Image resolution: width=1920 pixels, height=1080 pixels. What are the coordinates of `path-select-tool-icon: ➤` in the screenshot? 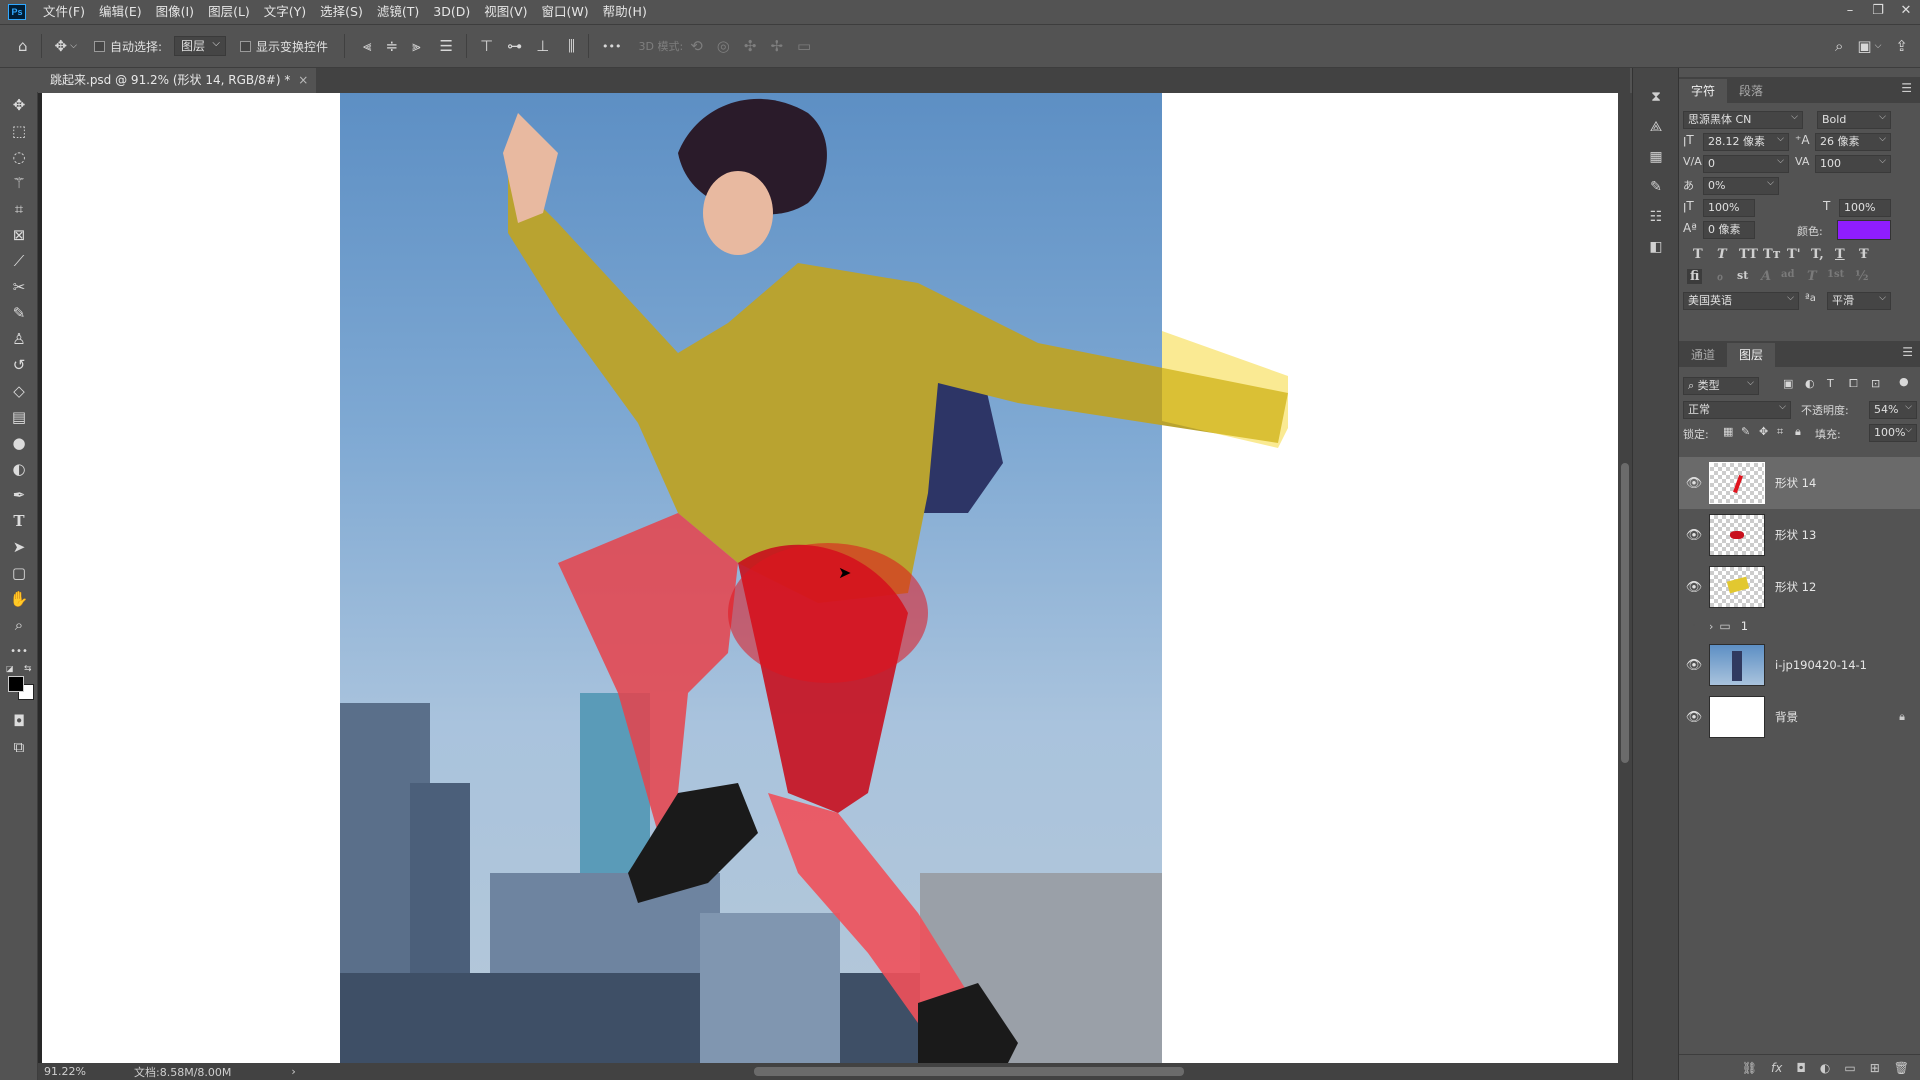 It's located at (19, 547).